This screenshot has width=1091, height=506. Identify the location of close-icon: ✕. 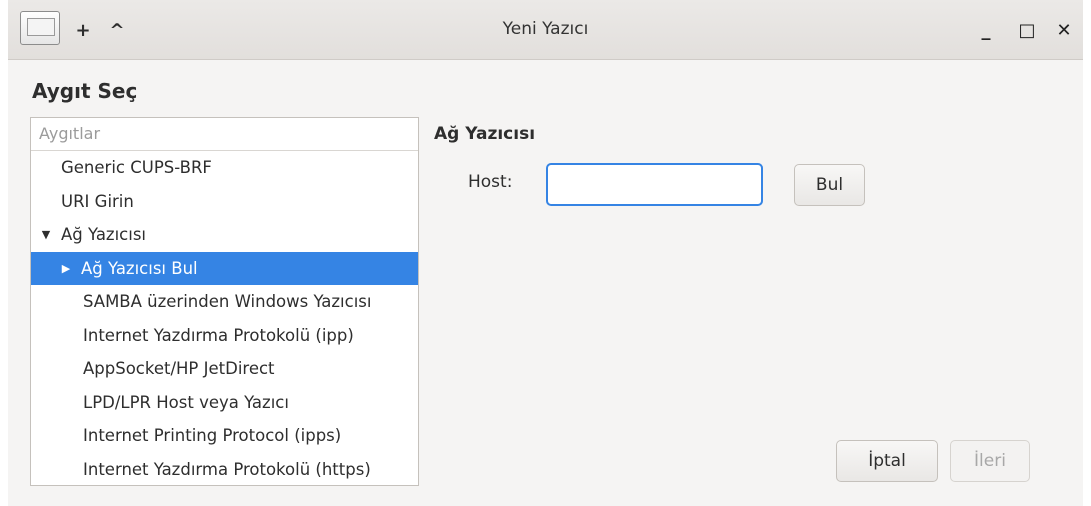
(1064, 31).